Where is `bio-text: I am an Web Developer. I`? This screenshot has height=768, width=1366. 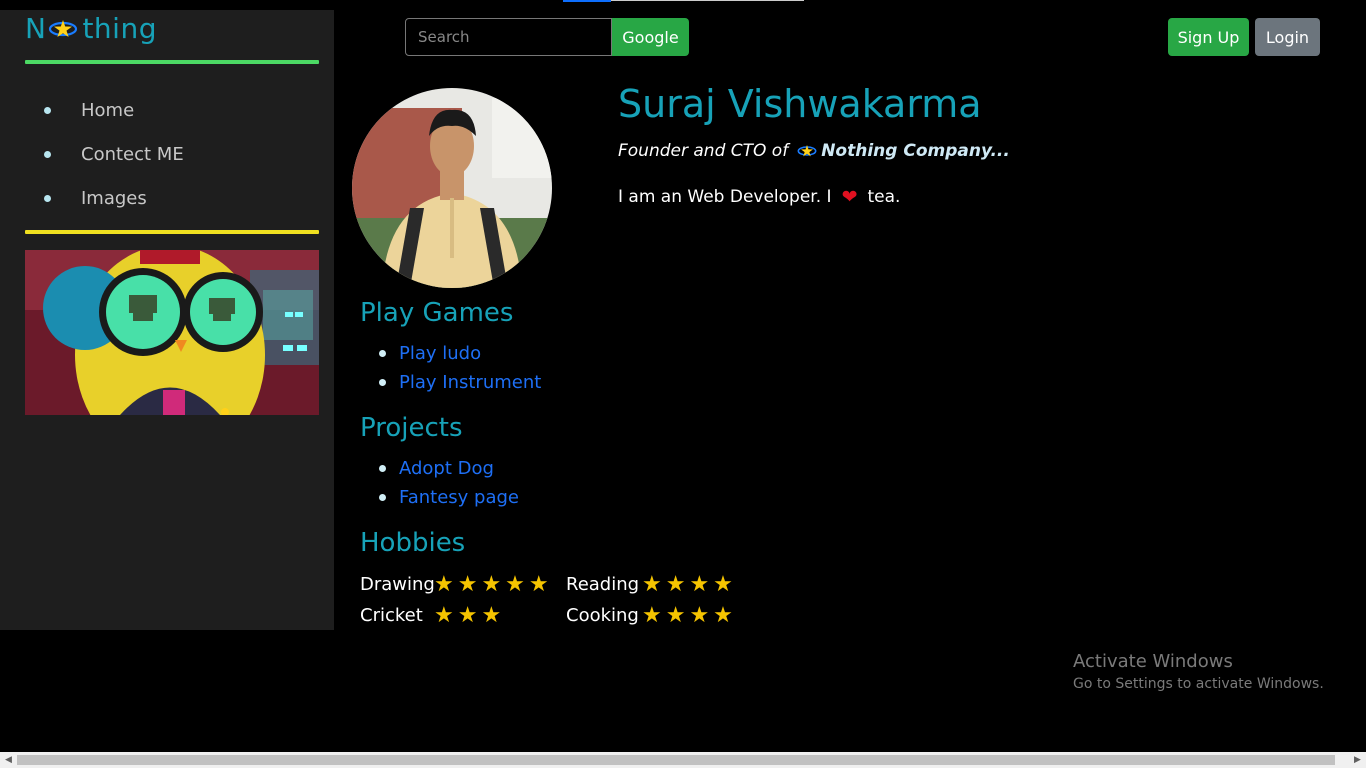
bio-text: I am an Web Developer. I is located at coordinates (725, 197).